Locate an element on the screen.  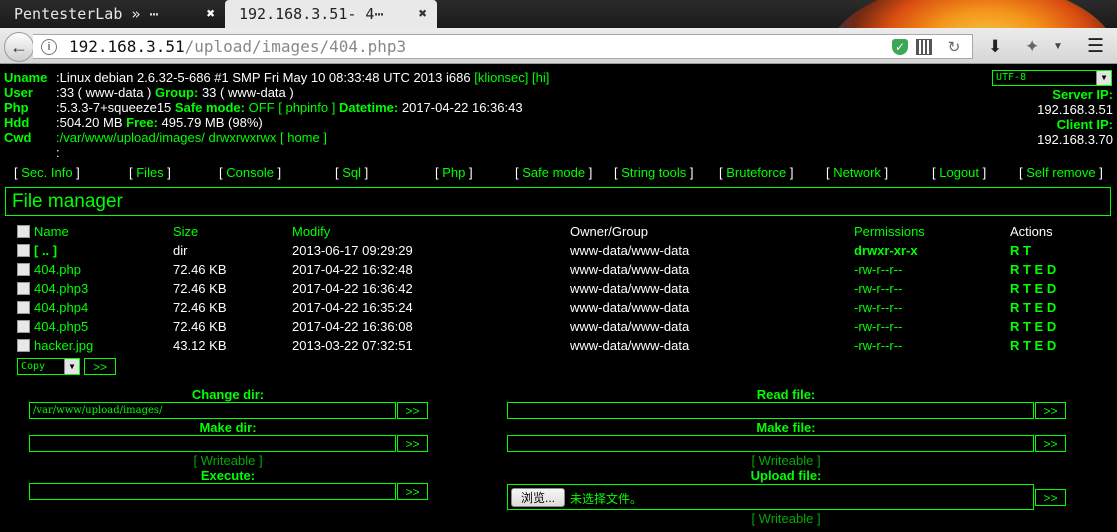
change-dir-go-button: >> is located at coordinates (412, 410).